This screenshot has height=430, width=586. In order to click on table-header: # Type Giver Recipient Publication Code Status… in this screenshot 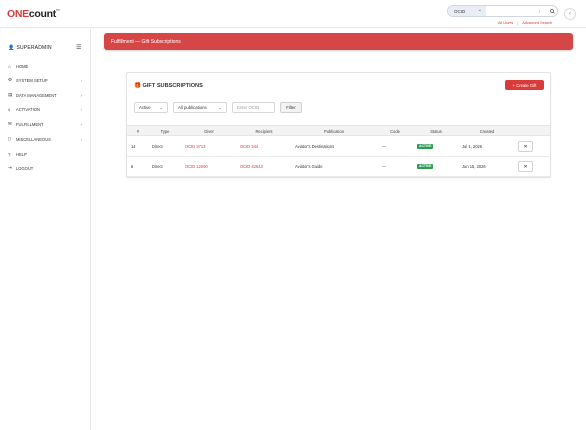, I will do `click(338, 130)`.